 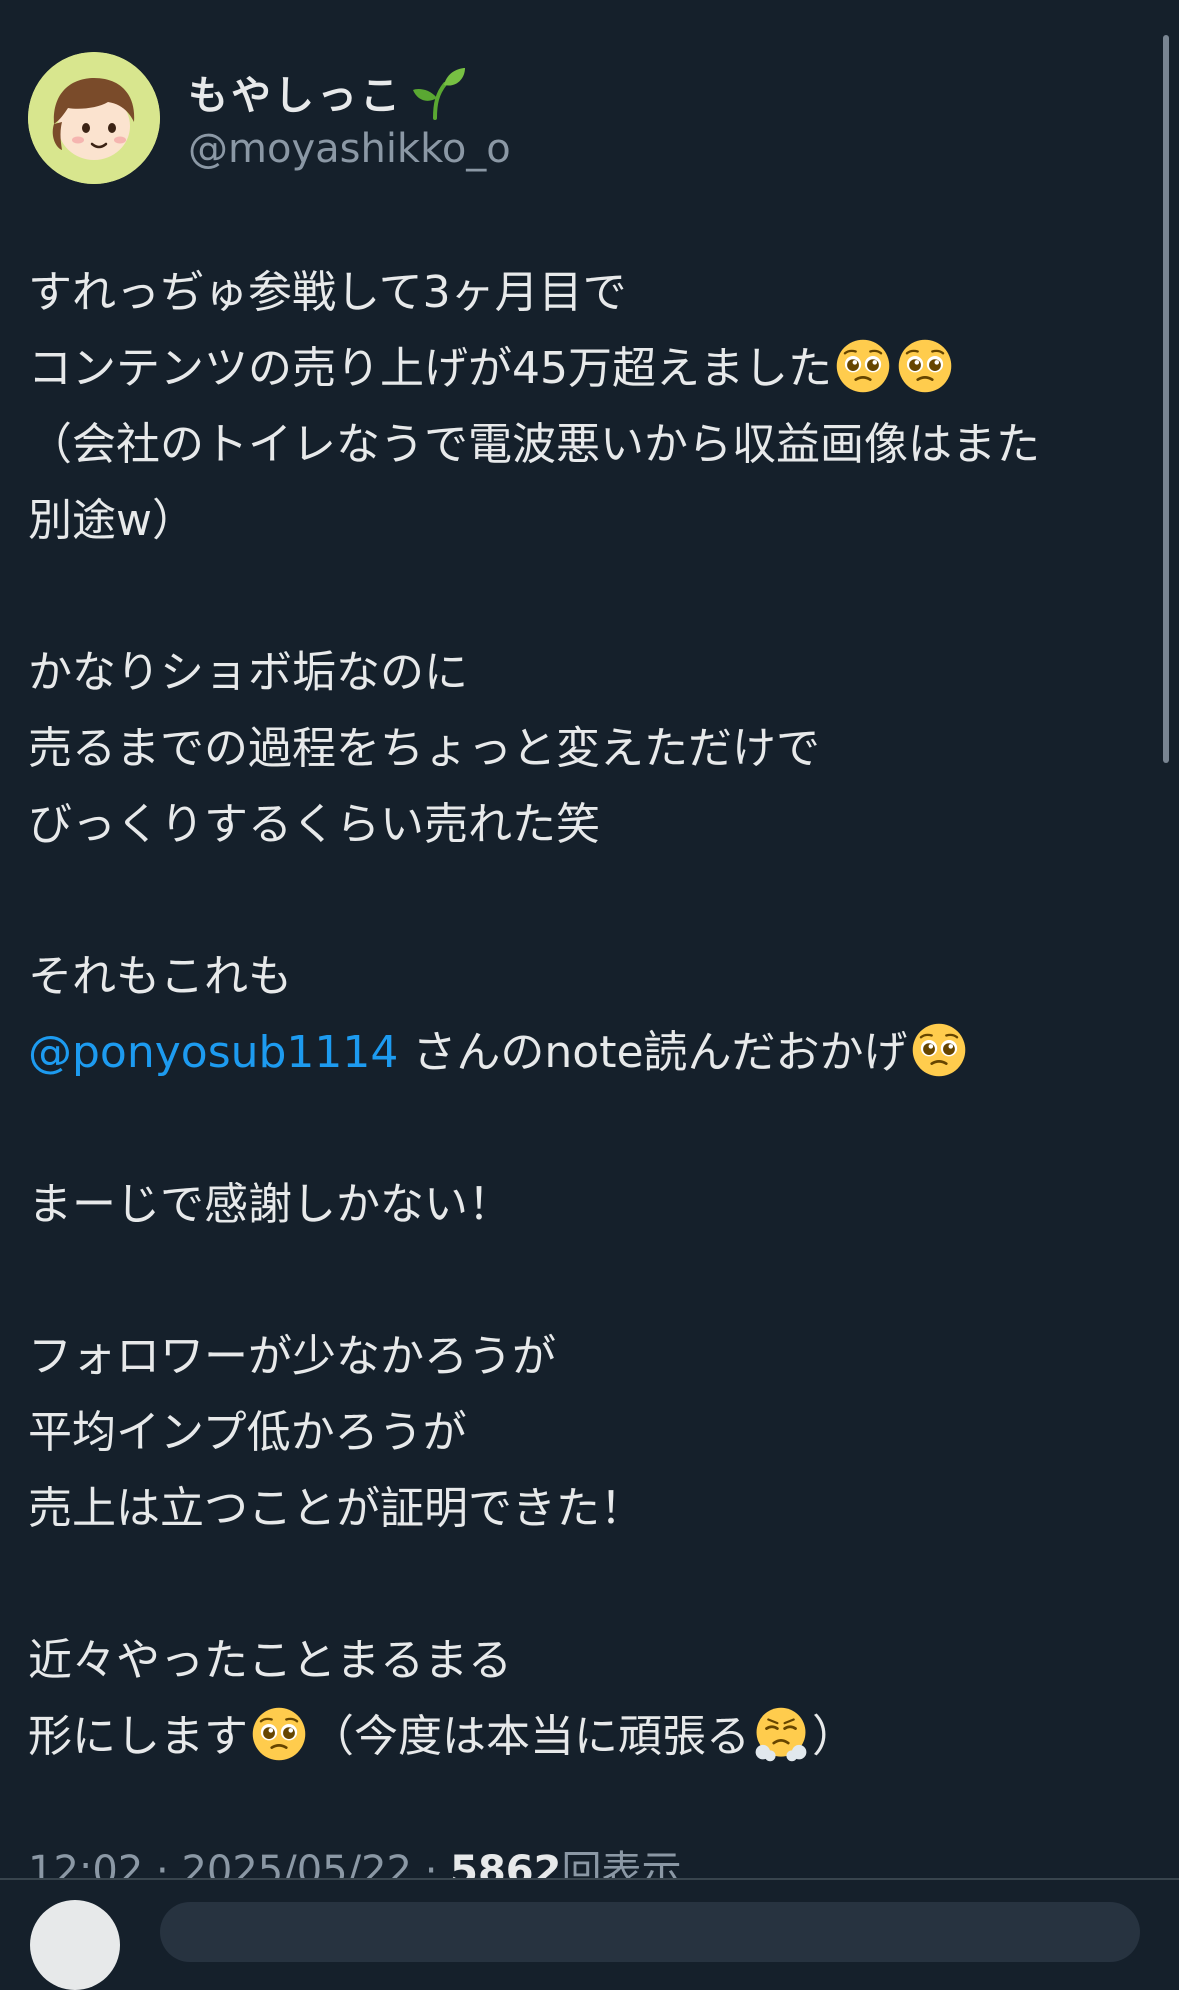 I want to click on tweet-line: それもこれも, so click(x=160, y=976).